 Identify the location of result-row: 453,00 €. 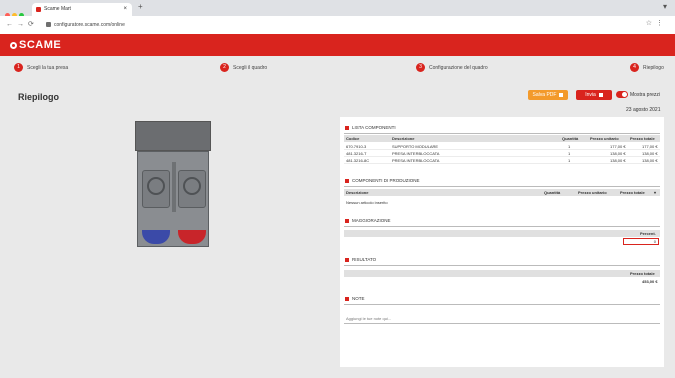
(502, 281).